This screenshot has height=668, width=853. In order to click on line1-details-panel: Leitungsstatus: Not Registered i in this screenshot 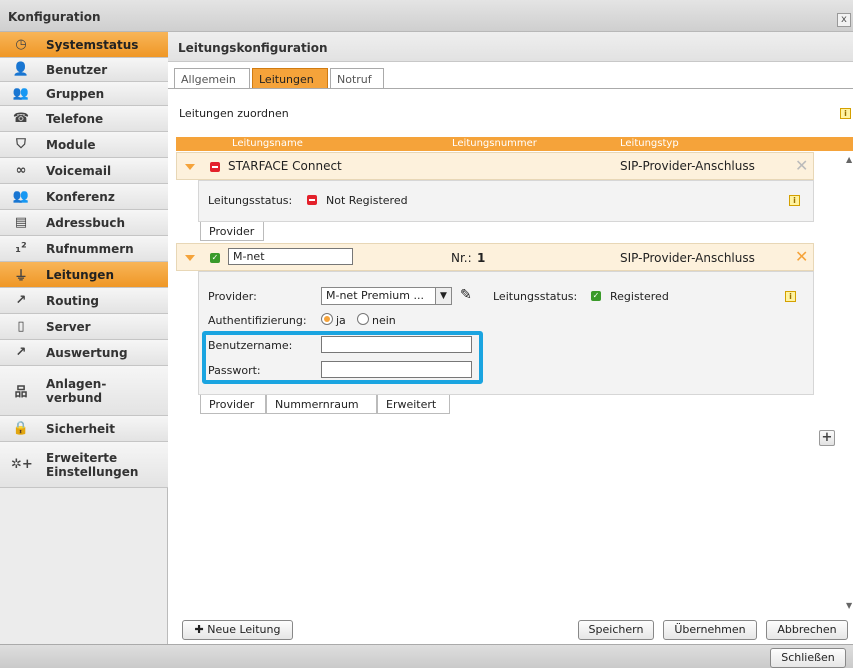, I will do `click(506, 201)`.